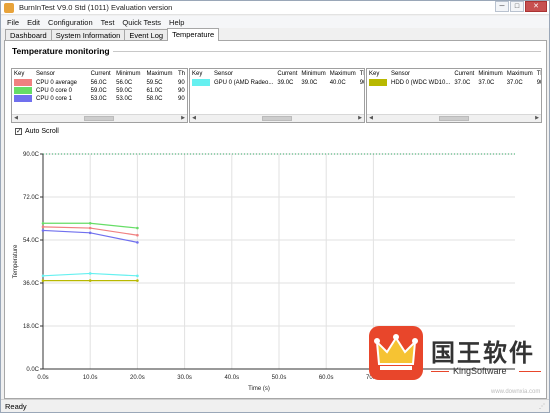 The image size is (550, 413). I want to click on table-row: HDD 0 (WDC WD10... 37.0C 37.0C 37.0C 90, so click(454, 83).